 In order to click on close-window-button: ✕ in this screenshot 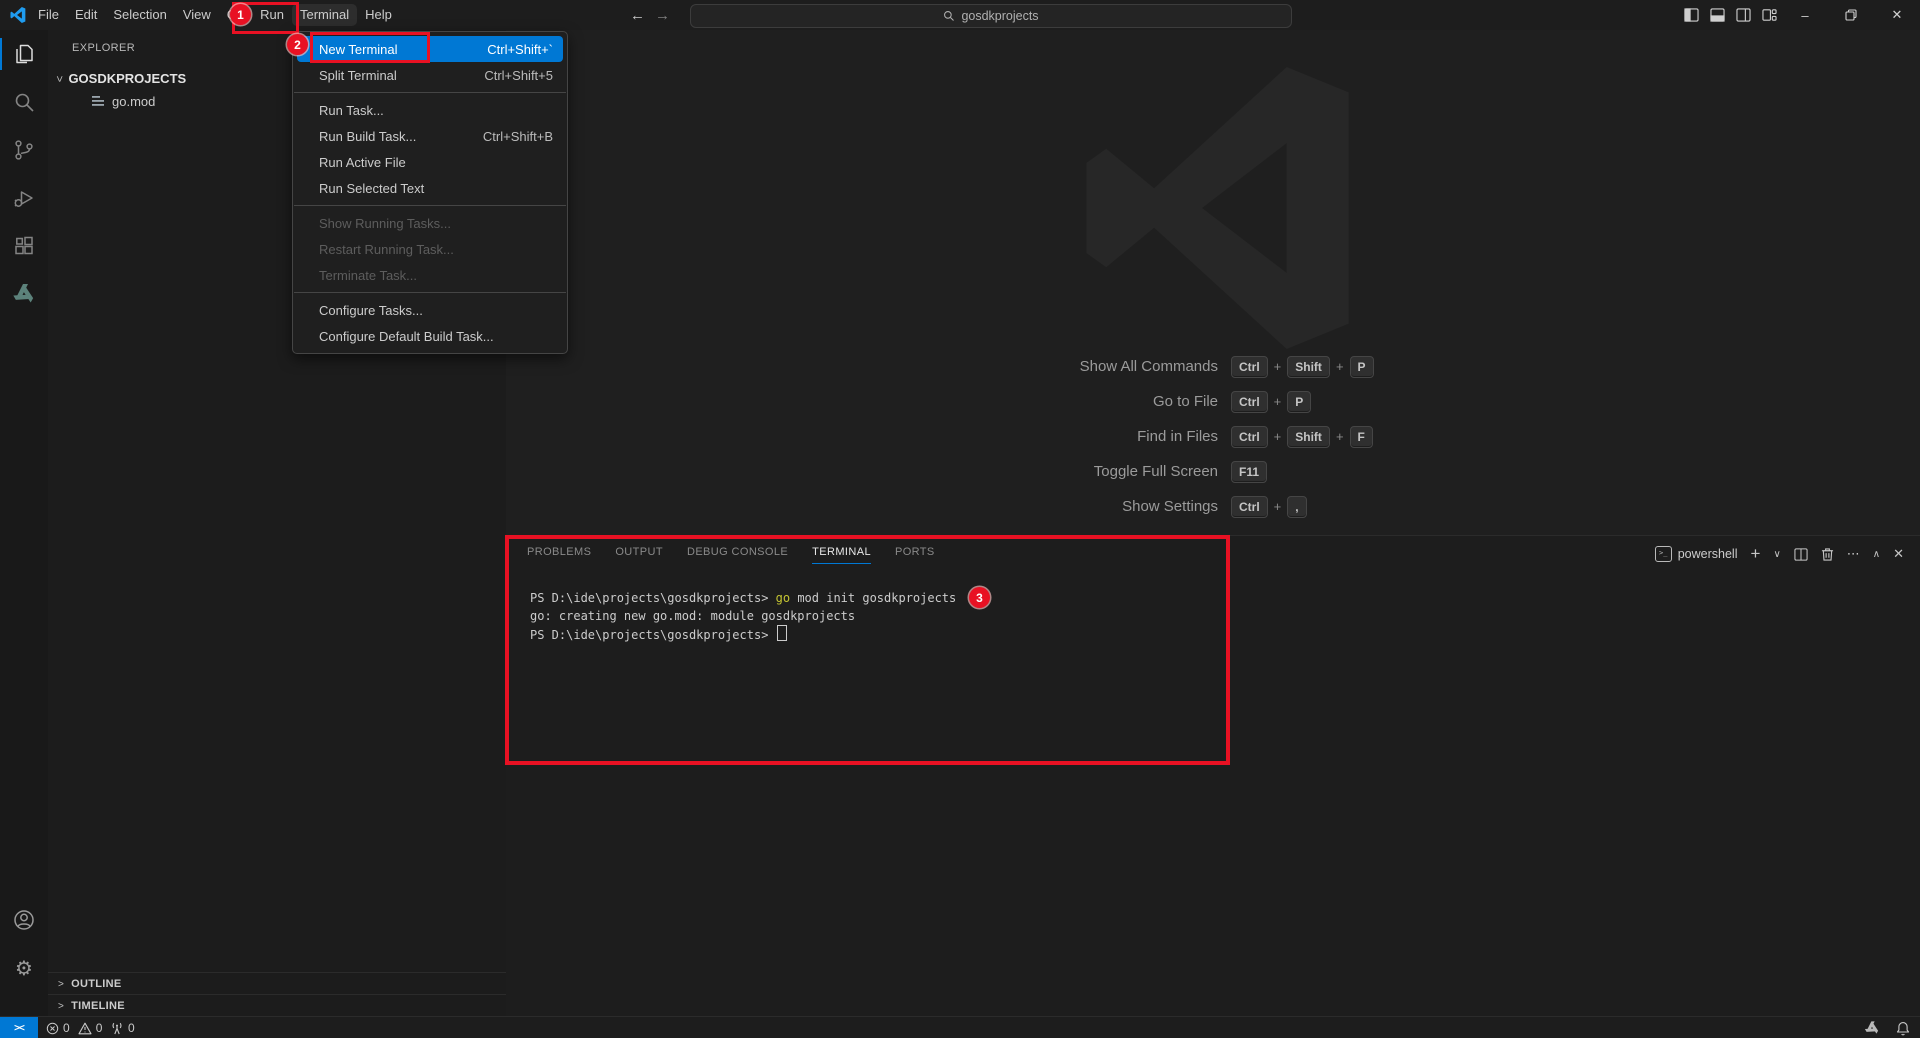, I will do `click(1897, 15)`.